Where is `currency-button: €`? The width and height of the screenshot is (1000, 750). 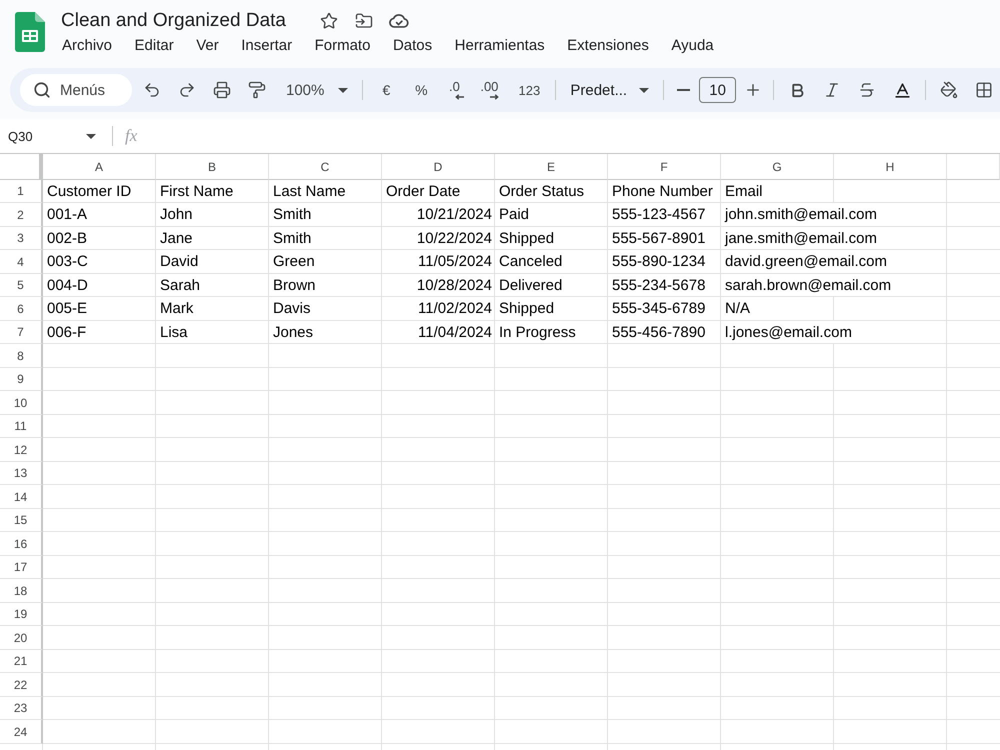
currency-button: € is located at coordinates (386, 90).